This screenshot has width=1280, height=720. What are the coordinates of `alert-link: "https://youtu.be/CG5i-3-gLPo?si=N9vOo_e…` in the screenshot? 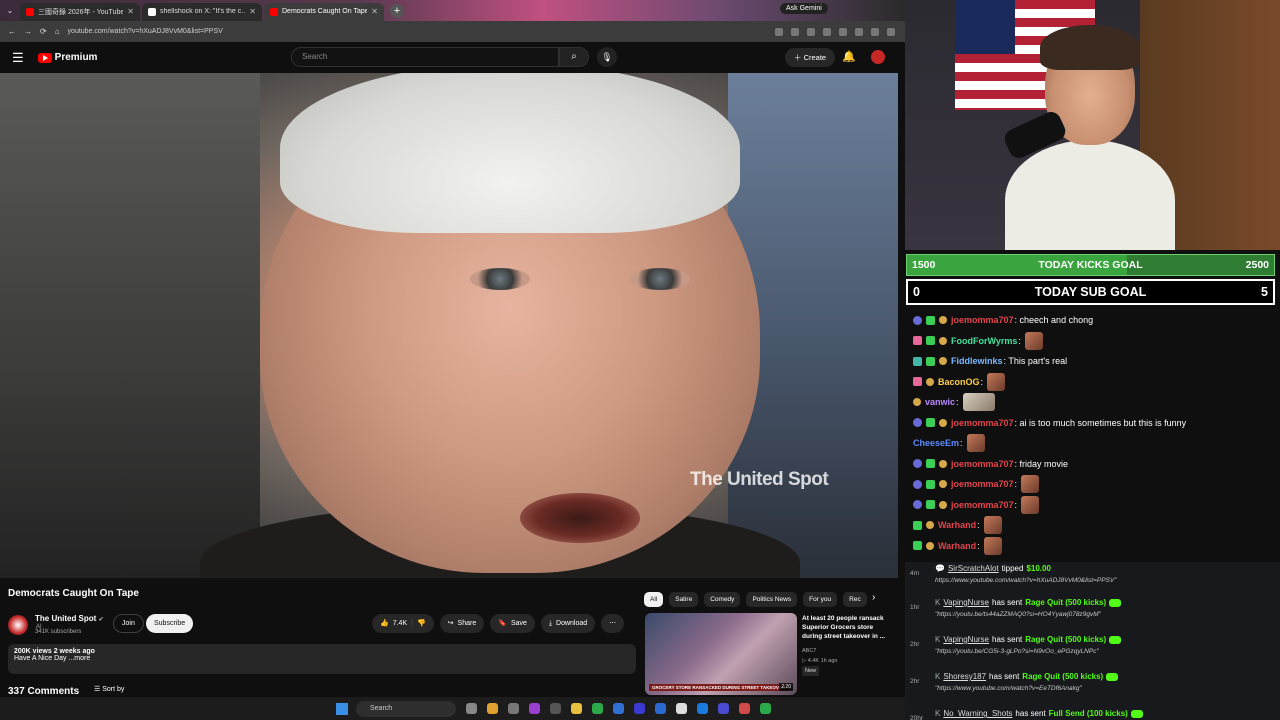 It's located at (1017, 651).